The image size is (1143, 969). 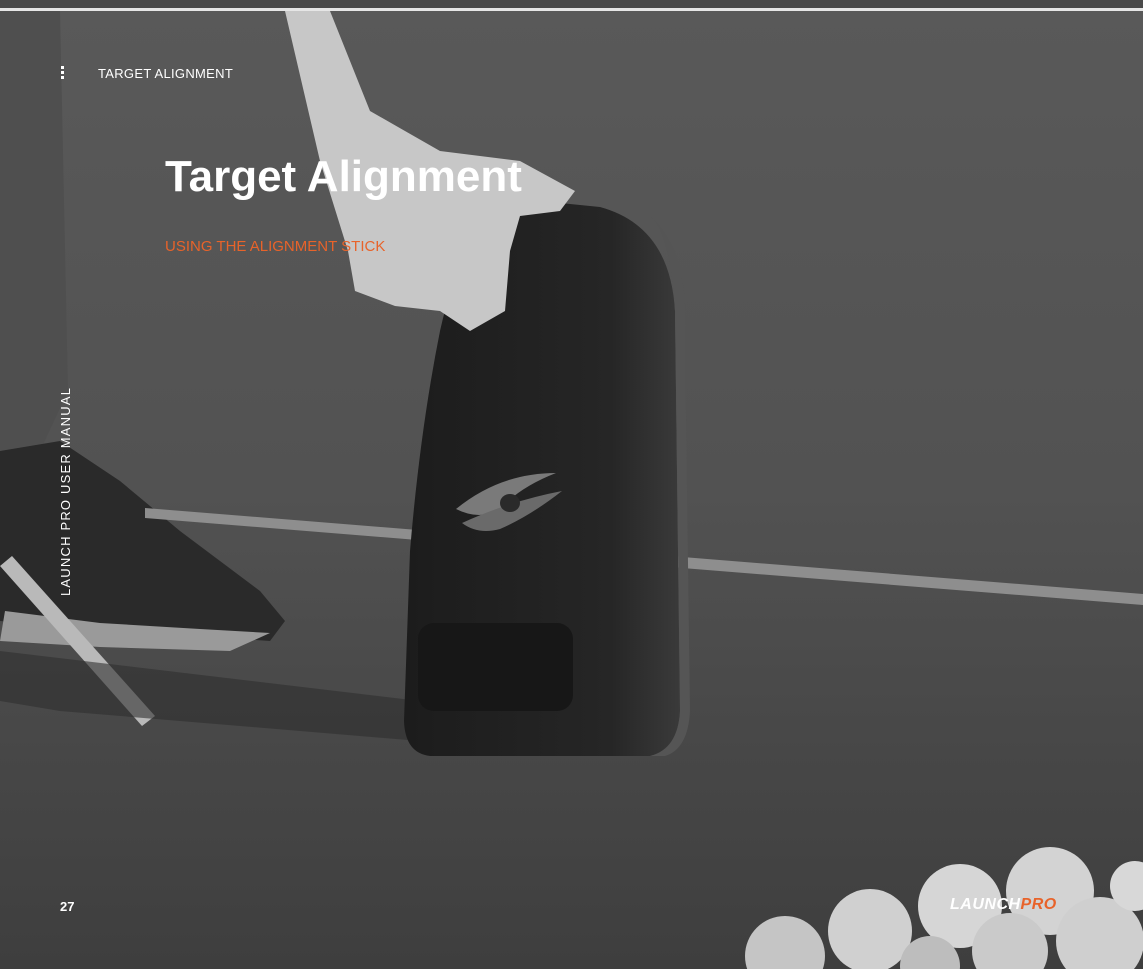 What do you see at coordinates (1038, 904) in the screenshot?
I see `brand-logo-part2: PRO` at bounding box center [1038, 904].